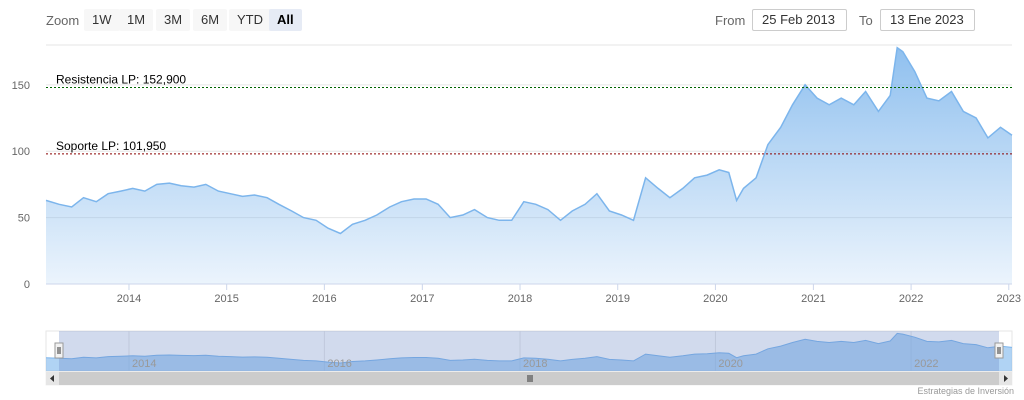  Describe the element at coordinates (111, 146) in the screenshot. I see `plot-line-label-1: Soporte LP: 101,950` at that location.